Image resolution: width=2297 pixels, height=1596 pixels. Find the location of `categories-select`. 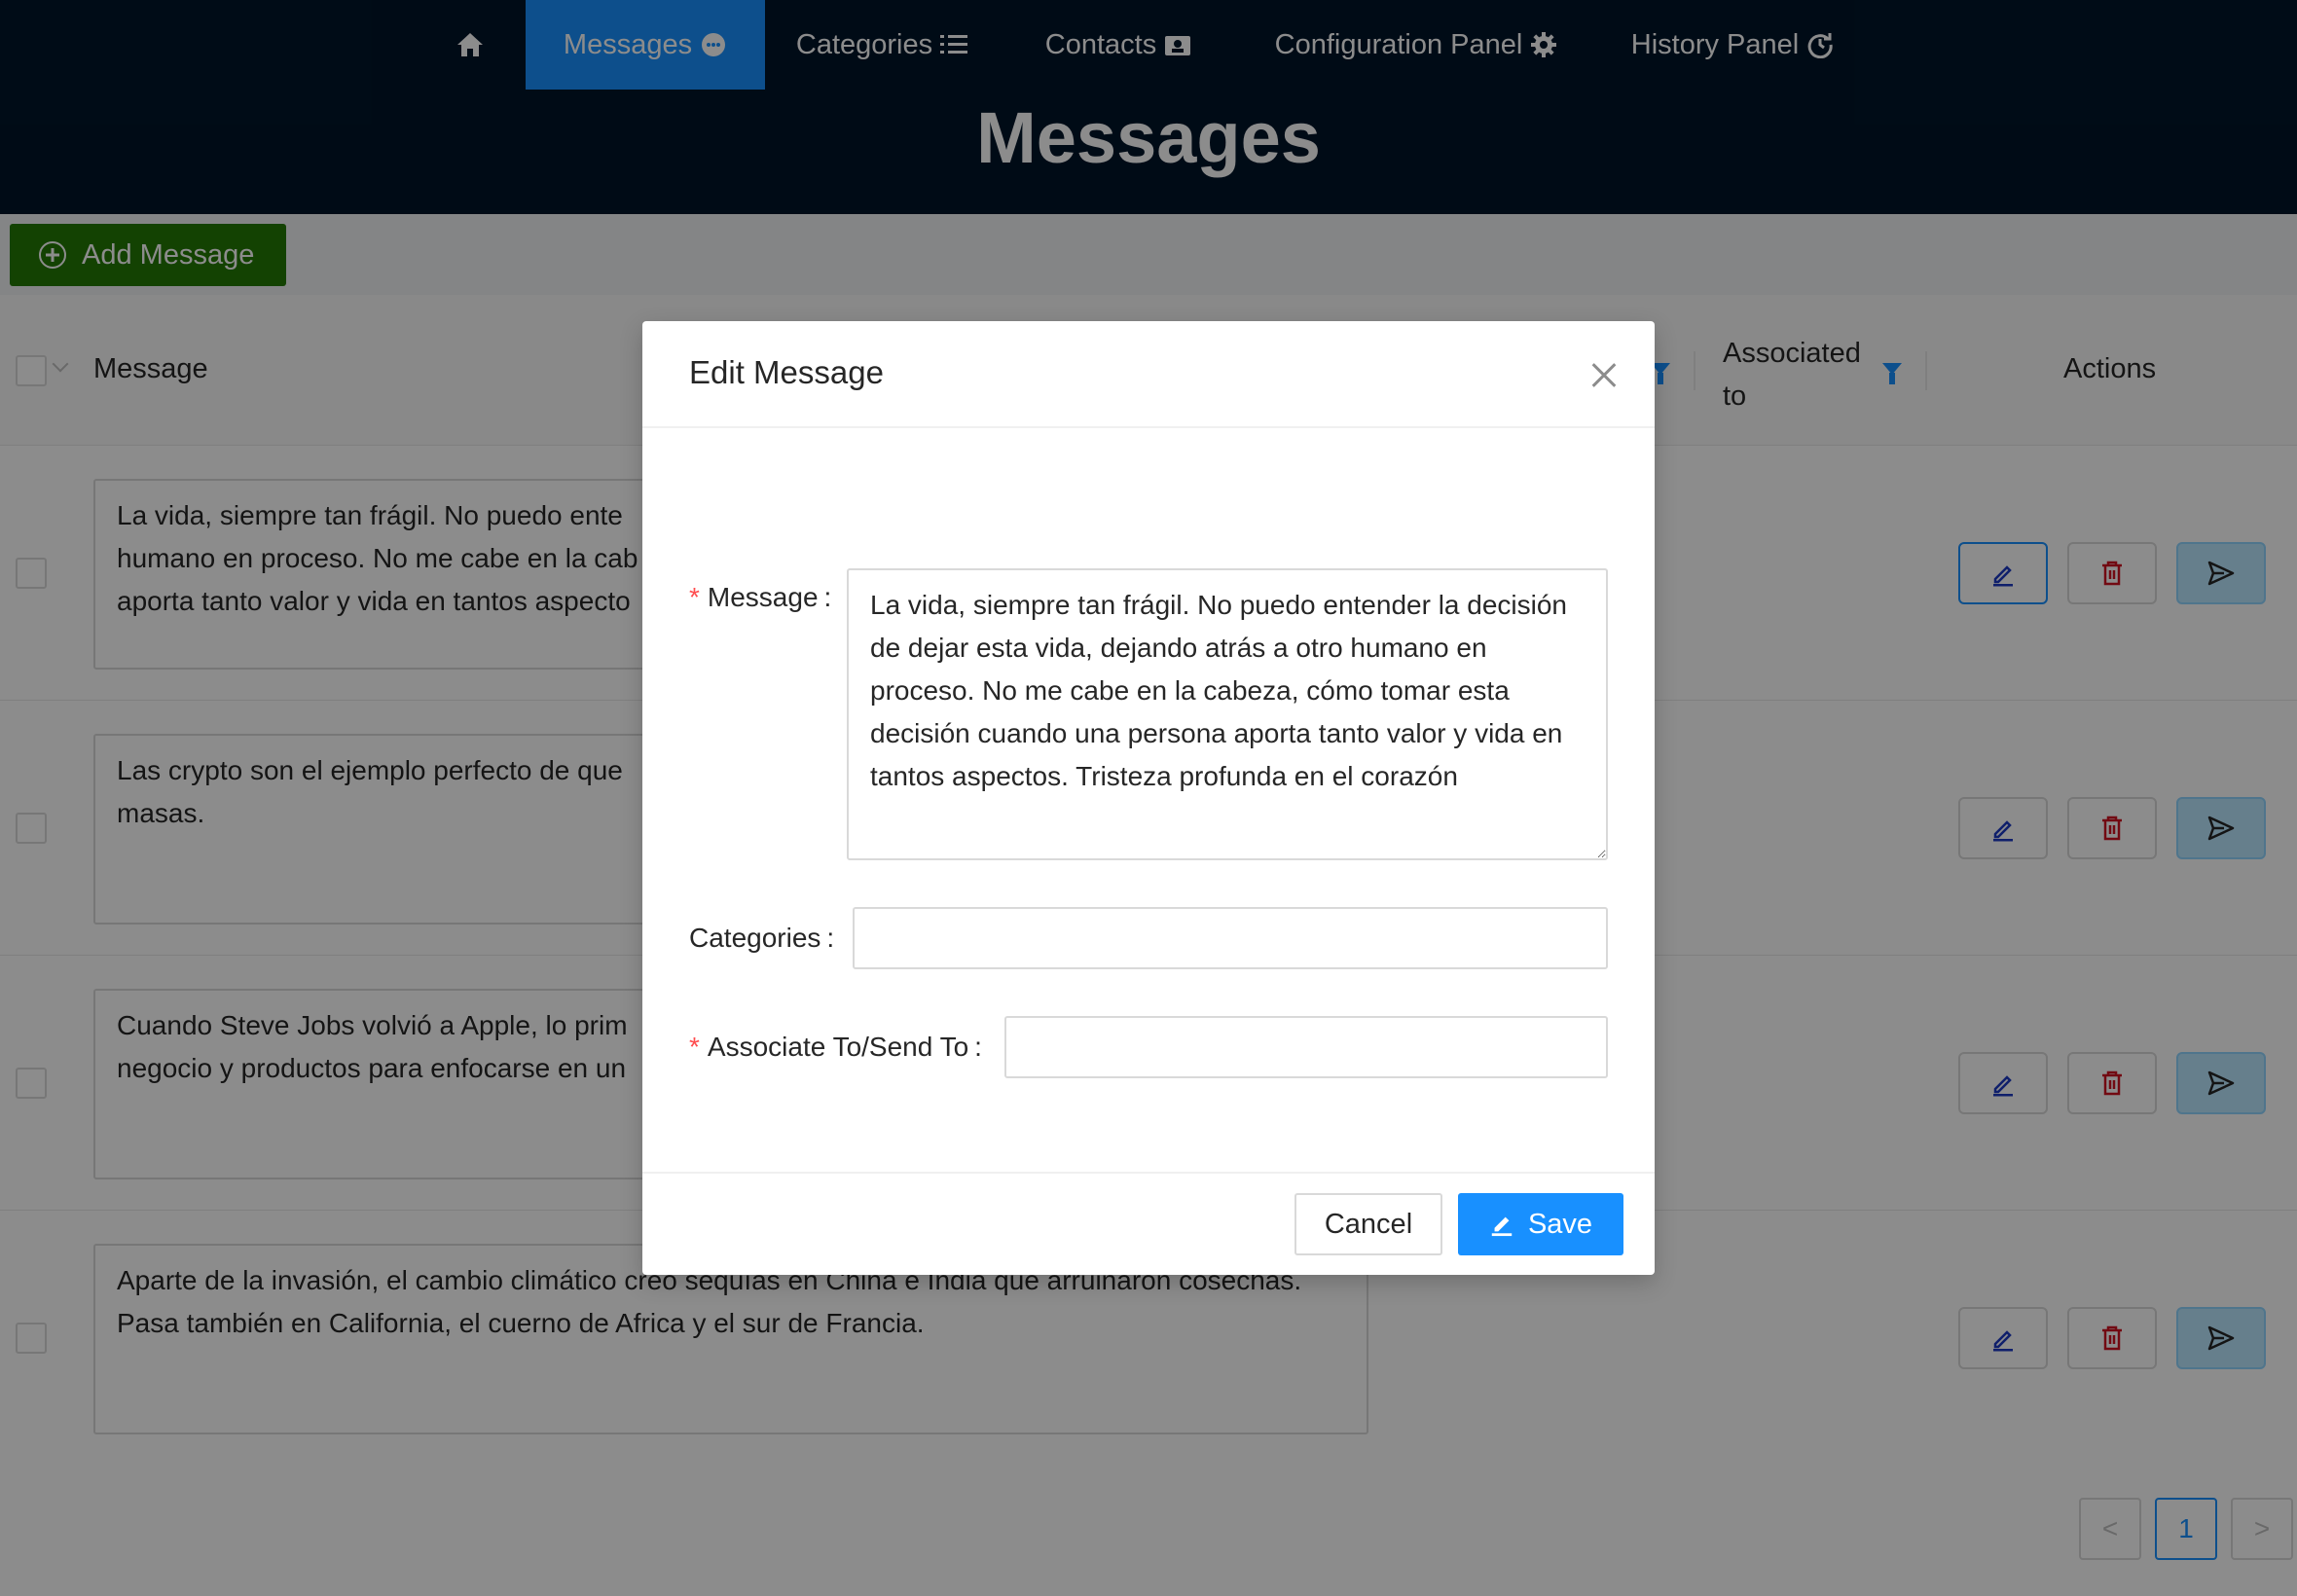

categories-select is located at coordinates (1230, 938).